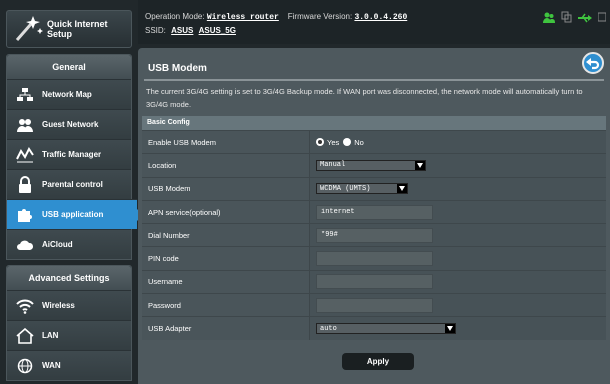 Image resolution: width=610 pixels, height=384 pixels. I want to click on printer-icon, so click(602, 19).